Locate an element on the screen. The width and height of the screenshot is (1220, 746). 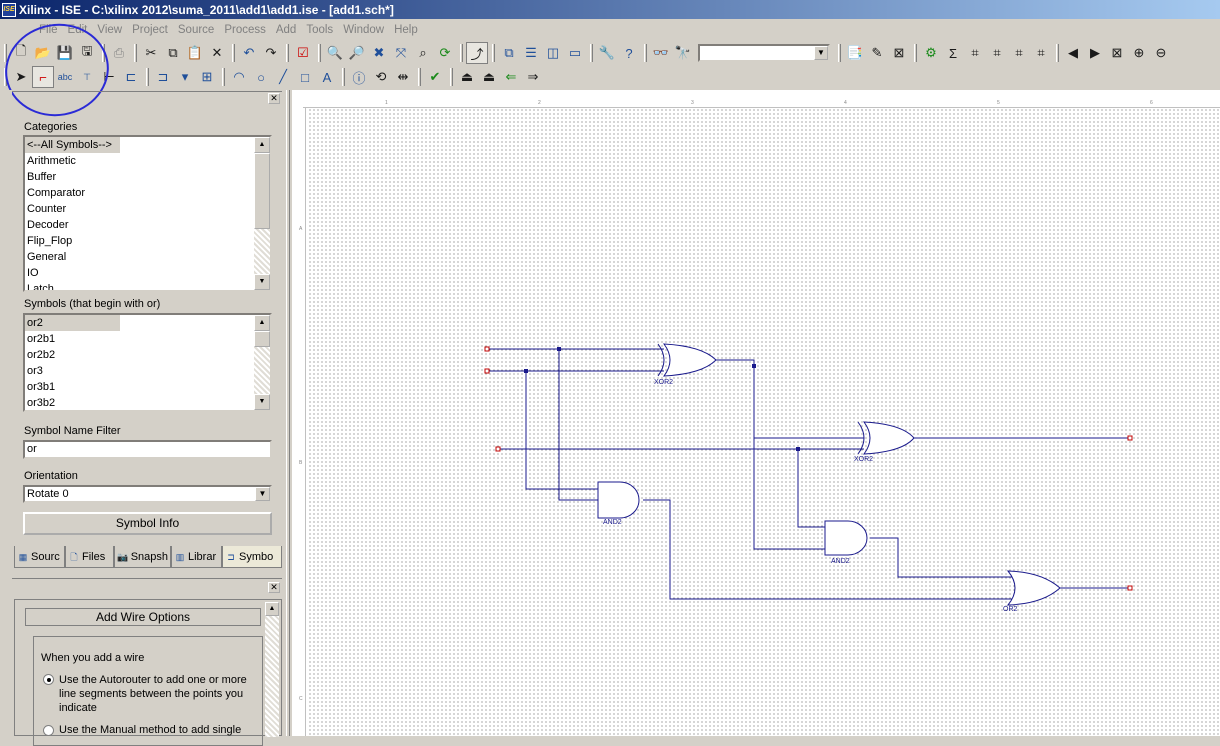
sigma-icon: Σ is located at coordinates (953, 53).